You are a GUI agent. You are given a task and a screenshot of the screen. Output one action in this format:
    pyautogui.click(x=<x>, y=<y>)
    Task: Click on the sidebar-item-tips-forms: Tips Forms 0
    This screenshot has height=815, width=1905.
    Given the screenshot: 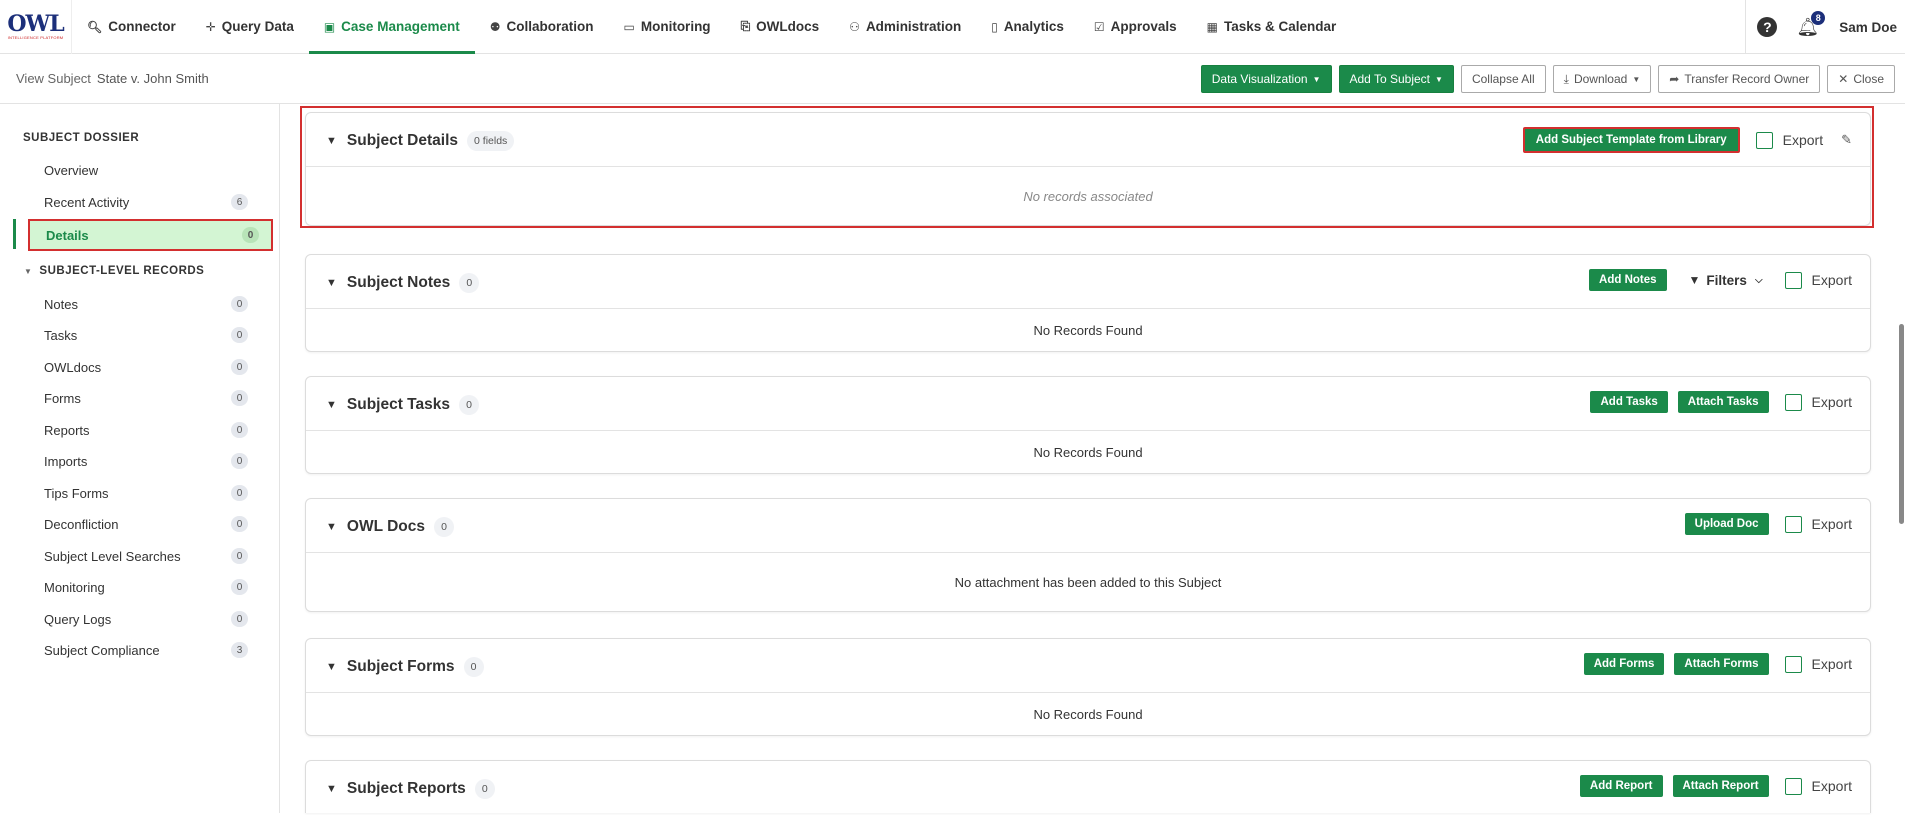 What is the action you would take?
    pyautogui.click(x=144, y=493)
    